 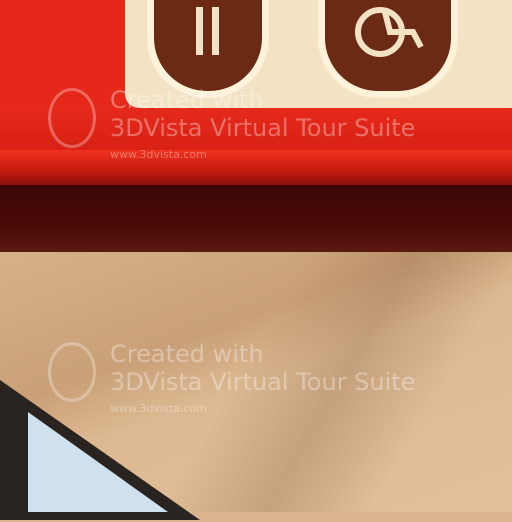 I want to click on toilet-icon, so click(x=208, y=49).